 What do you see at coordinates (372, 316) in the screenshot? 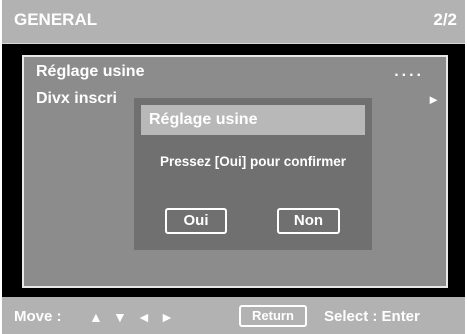
I see `select-hint-label: Select : Enter` at bounding box center [372, 316].